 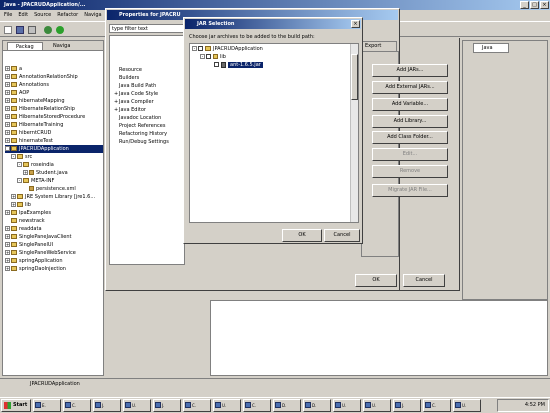 What do you see at coordinates (92, 15) in the screenshot?
I see `menu-navigate: Naviga` at bounding box center [92, 15].